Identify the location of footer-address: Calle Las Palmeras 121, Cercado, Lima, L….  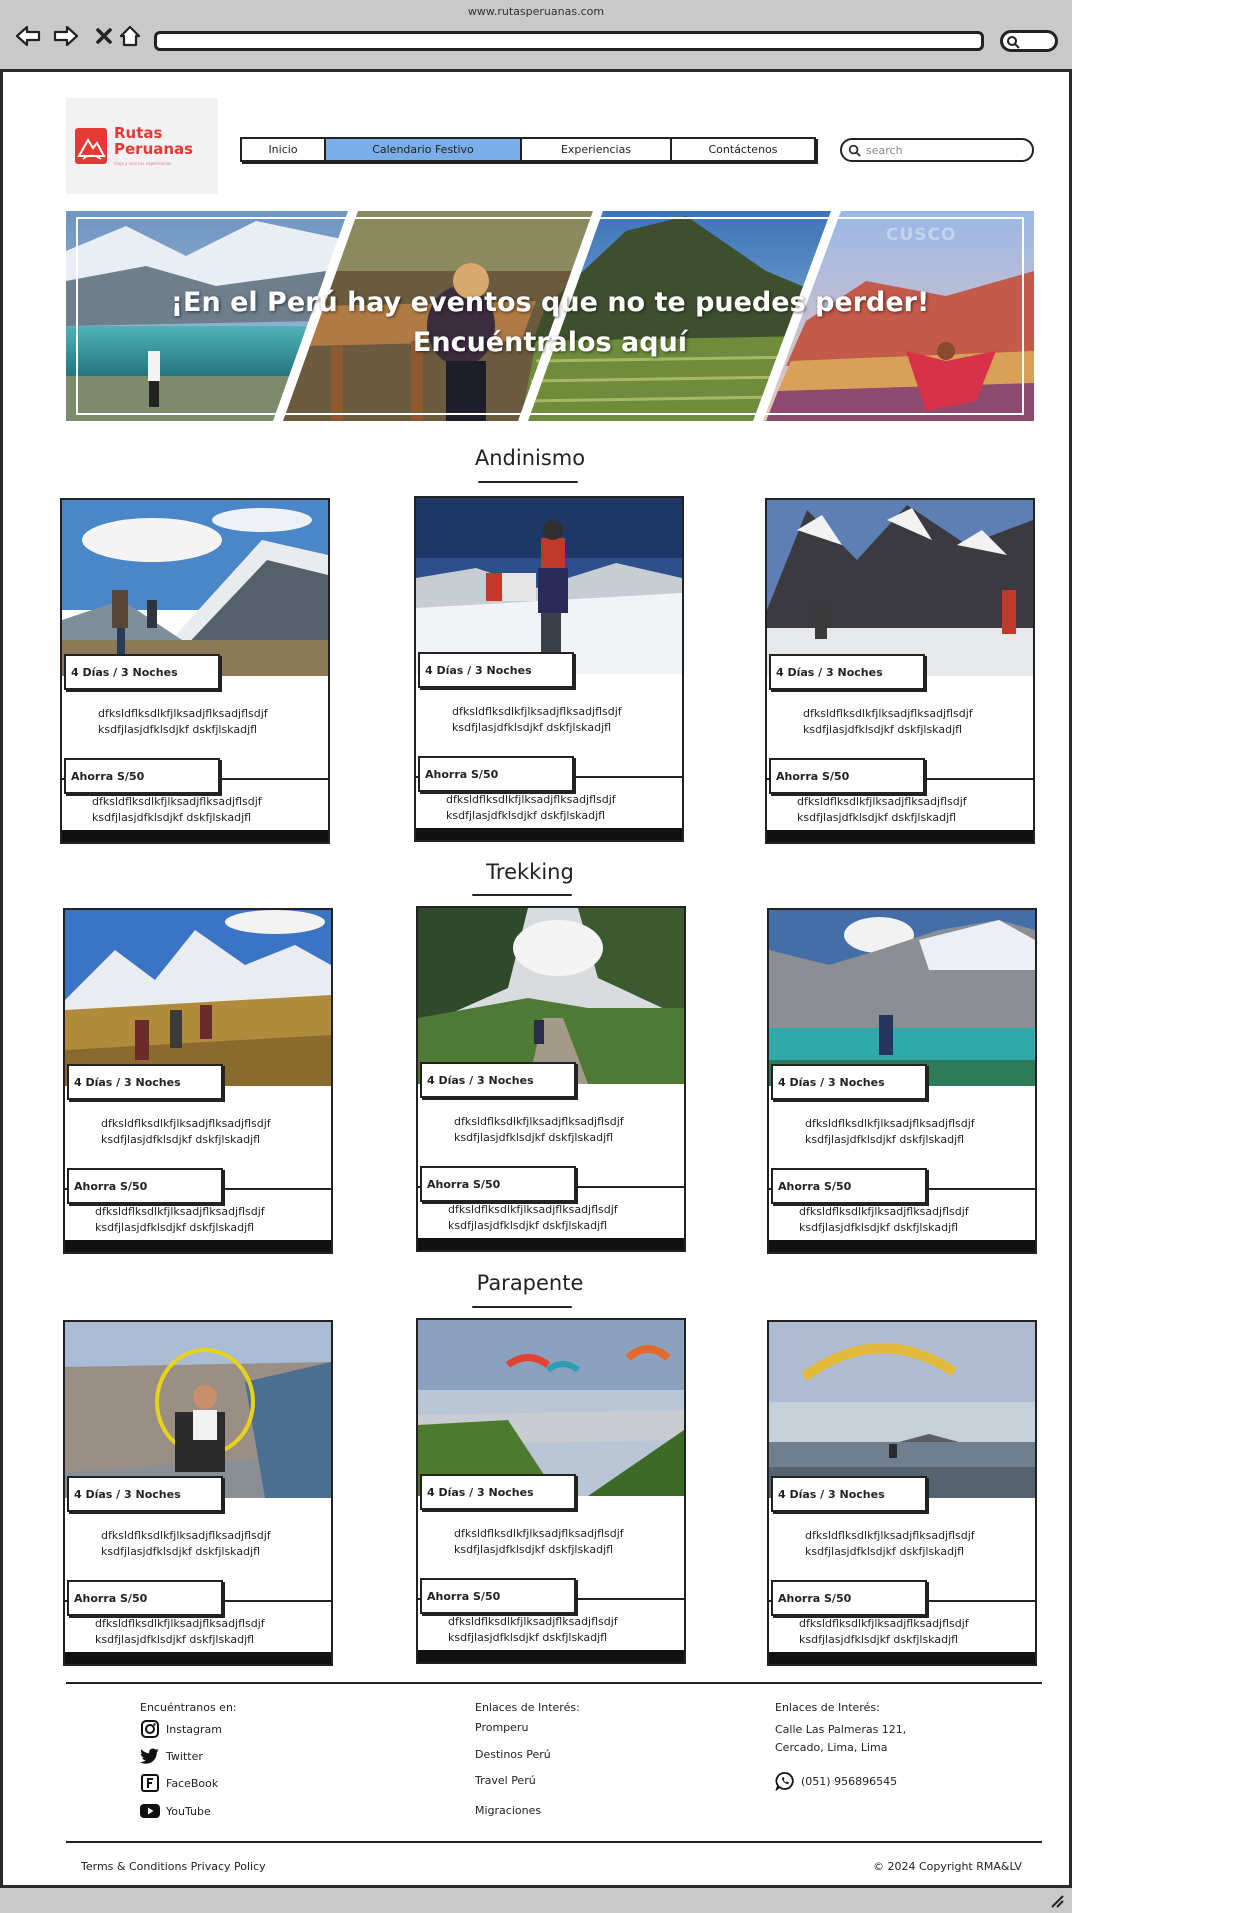
(841, 1738).